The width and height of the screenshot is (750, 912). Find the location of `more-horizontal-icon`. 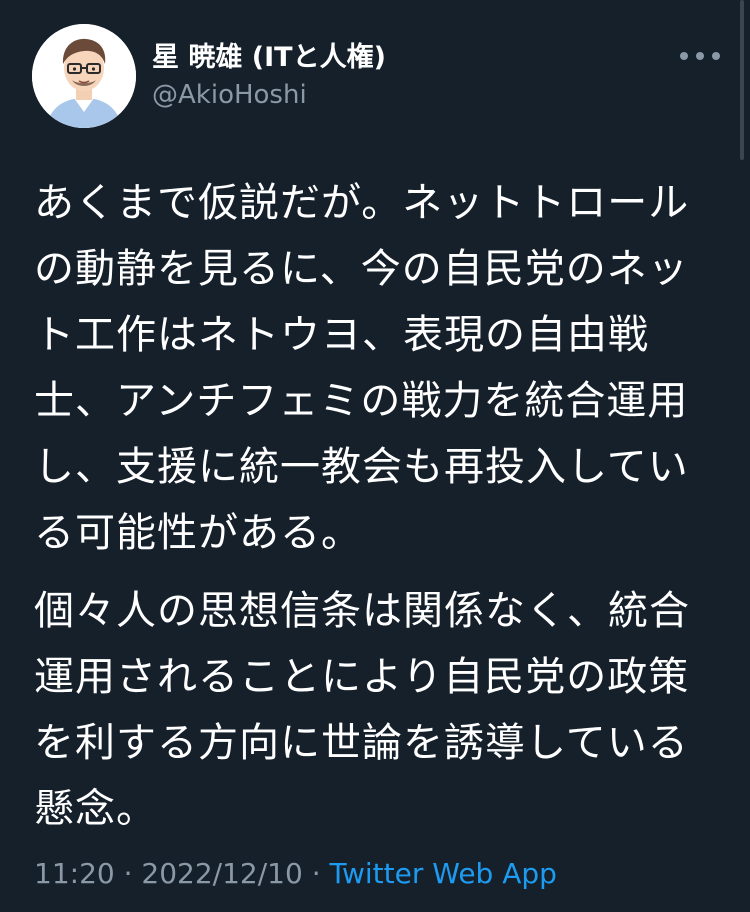

more-horizontal-icon is located at coordinates (700, 56).